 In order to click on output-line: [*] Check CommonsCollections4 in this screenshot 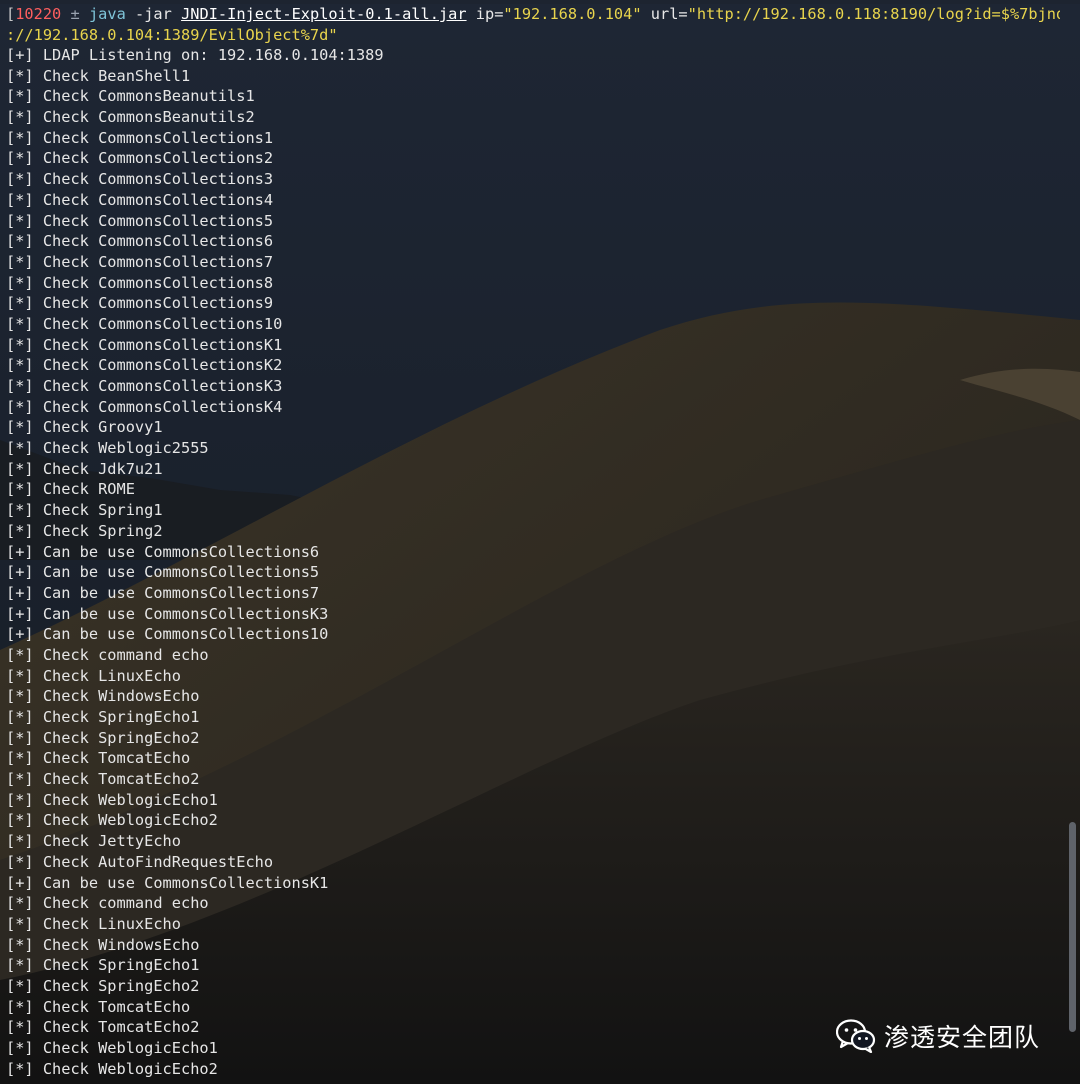, I will do `click(140, 199)`.